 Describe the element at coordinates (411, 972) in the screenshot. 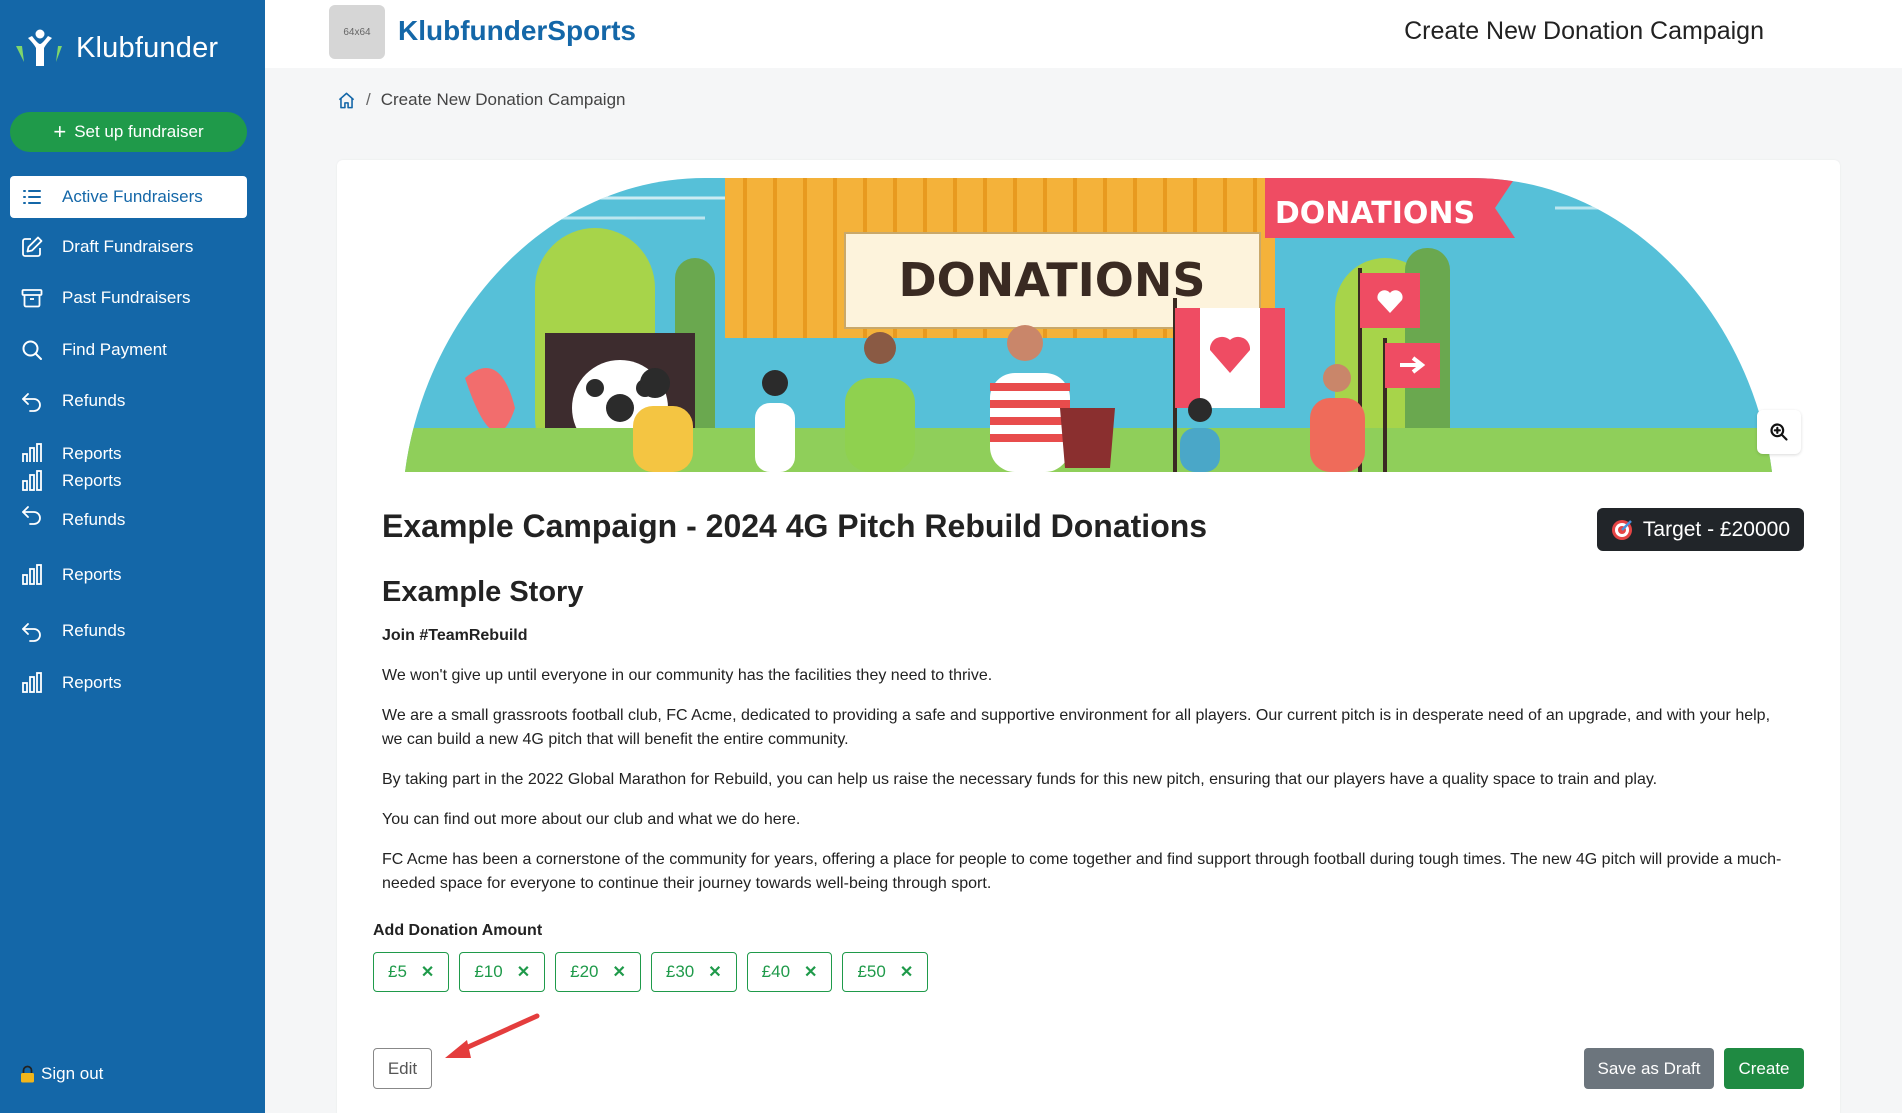

I see `donation-chip: £5 ✕` at that location.